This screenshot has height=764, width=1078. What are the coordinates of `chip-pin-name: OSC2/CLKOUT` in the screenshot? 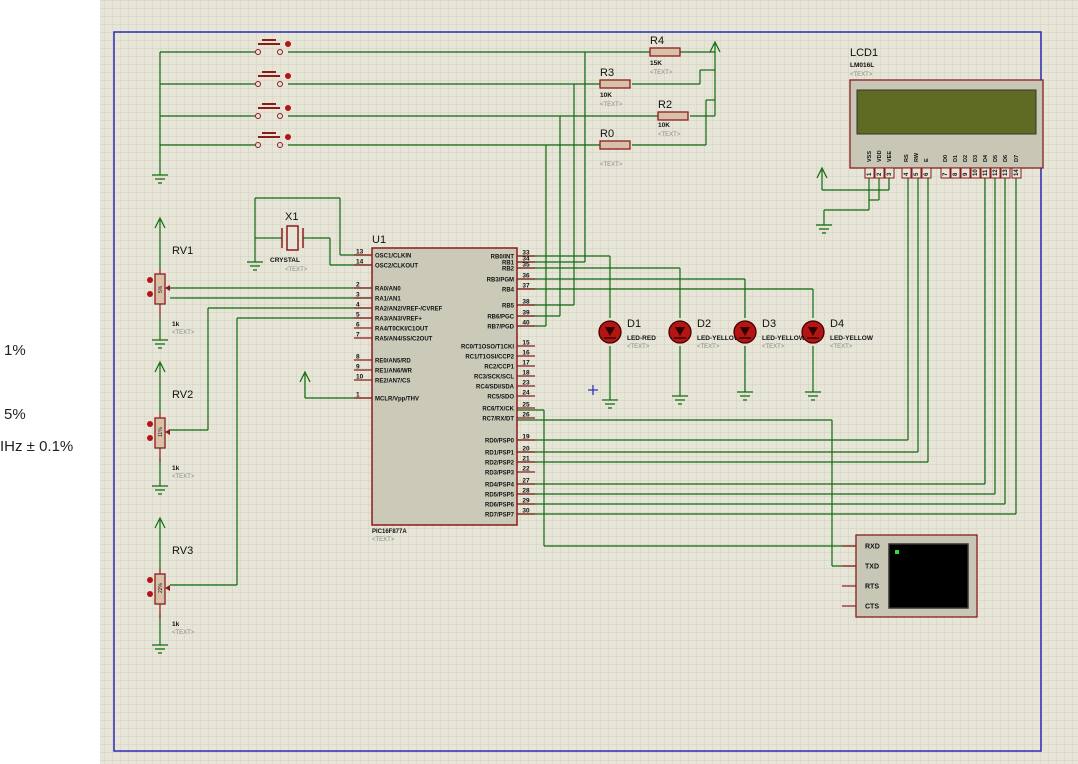 It's located at (396, 267).